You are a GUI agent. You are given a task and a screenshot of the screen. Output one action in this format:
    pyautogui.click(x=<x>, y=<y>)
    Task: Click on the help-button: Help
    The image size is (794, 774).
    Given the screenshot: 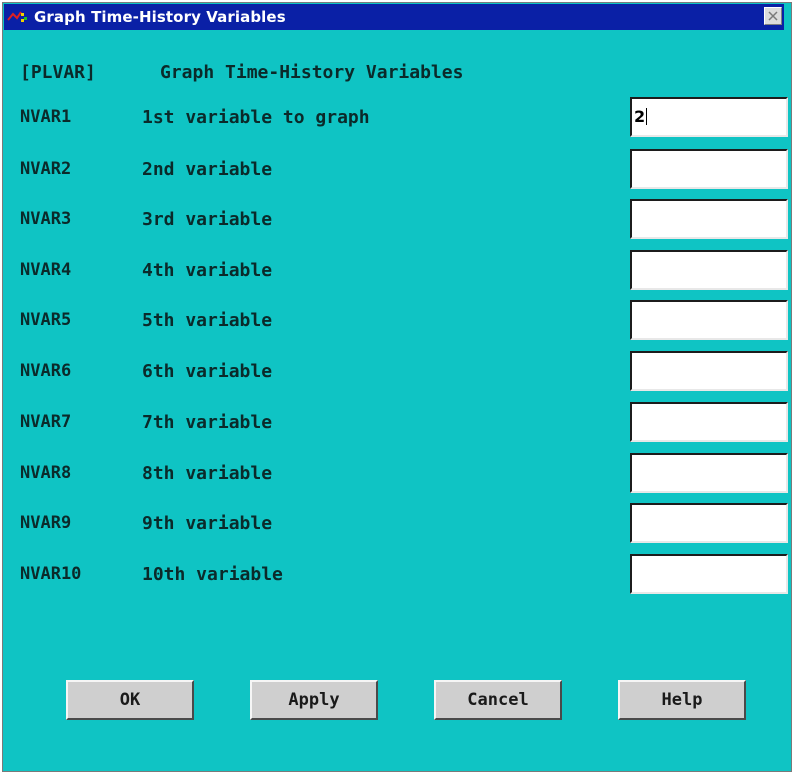 What is the action you would take?
    pyautogui.click(x=682, y=700)
    